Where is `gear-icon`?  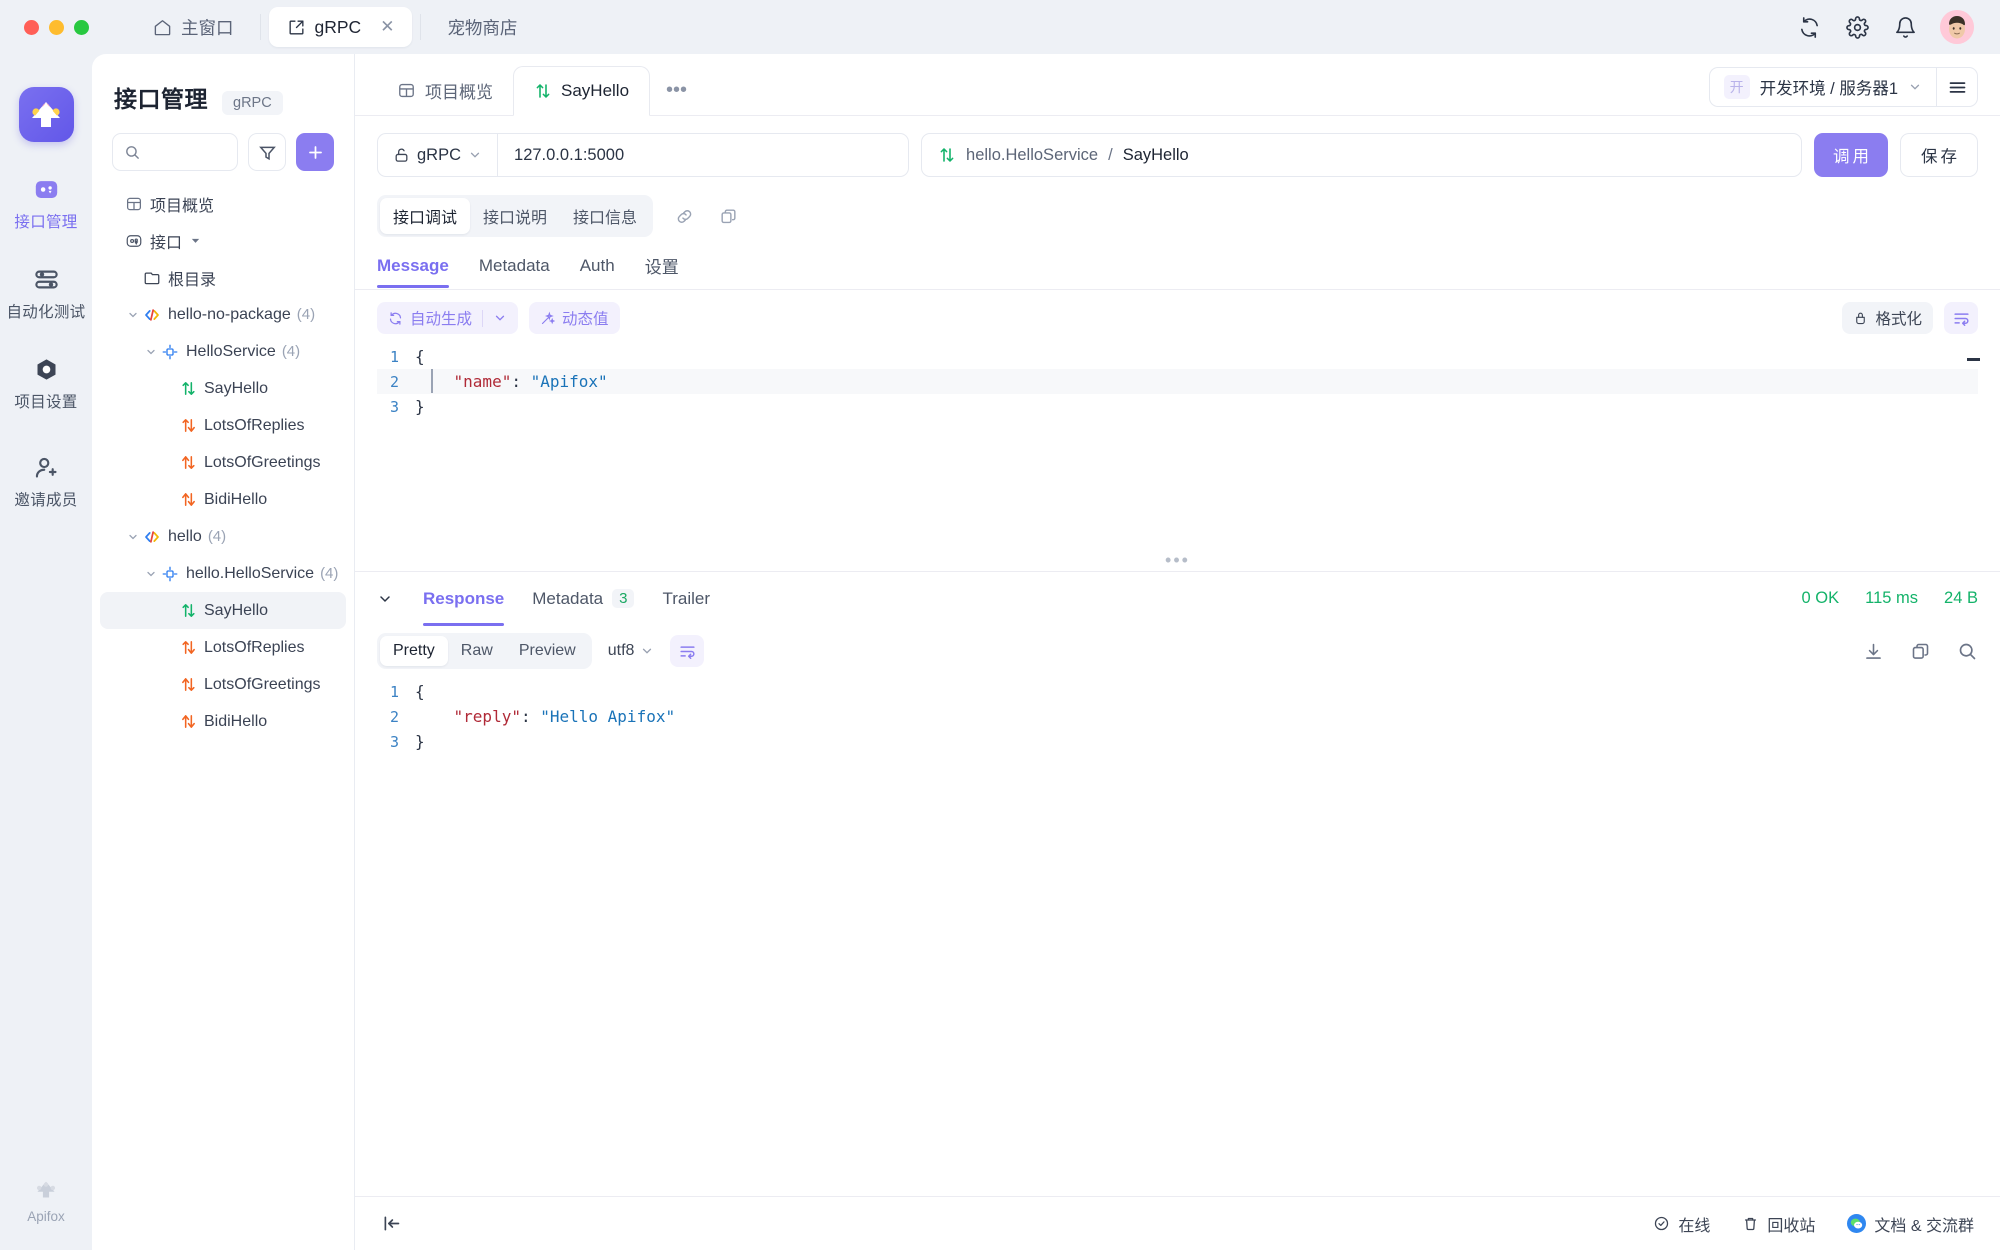
gear-icon is located at coordinates (1857, 27).